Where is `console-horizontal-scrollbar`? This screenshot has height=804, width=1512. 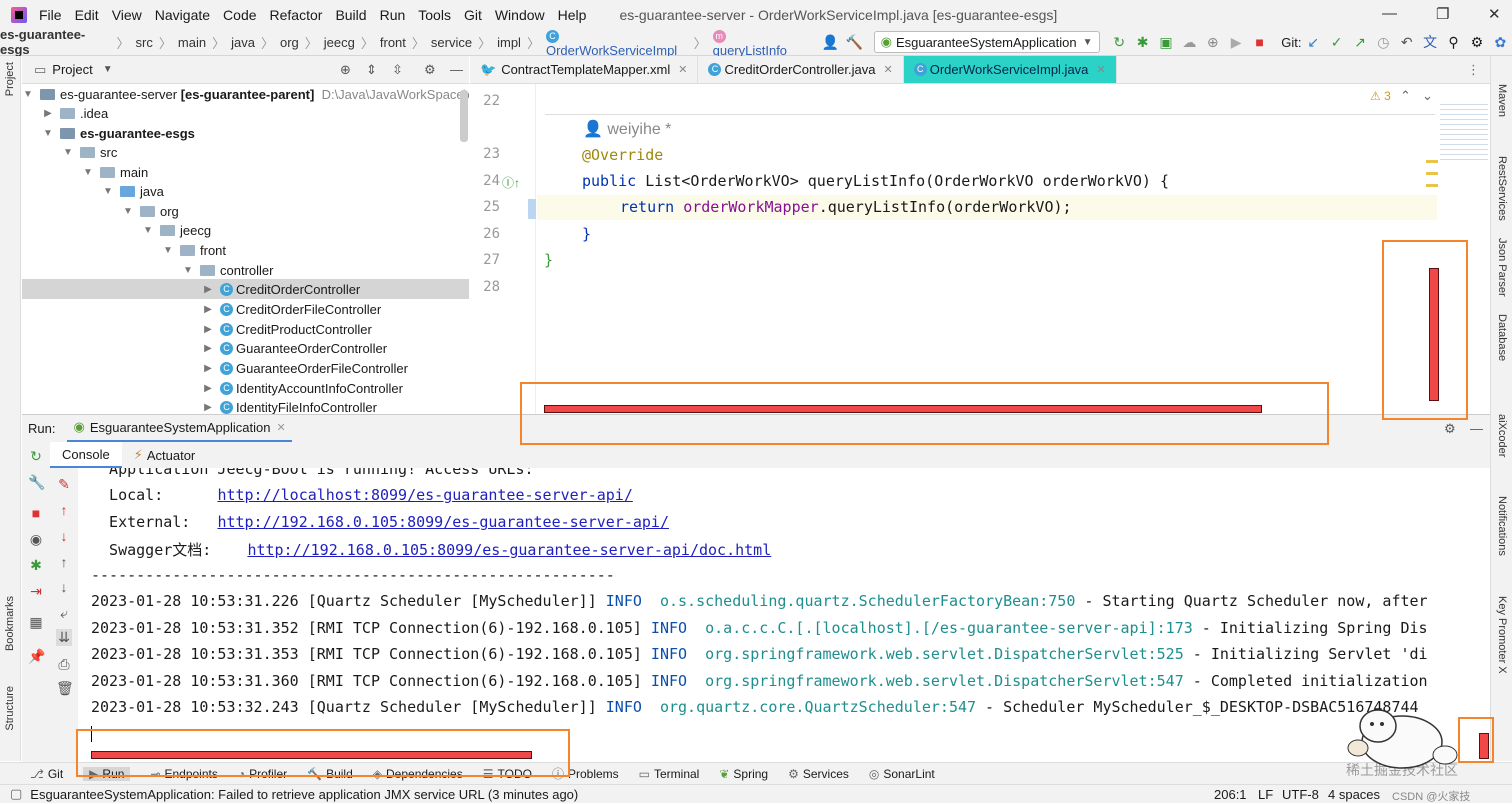 console-horizontal-scrollbar is located at coordinates (311, 755).